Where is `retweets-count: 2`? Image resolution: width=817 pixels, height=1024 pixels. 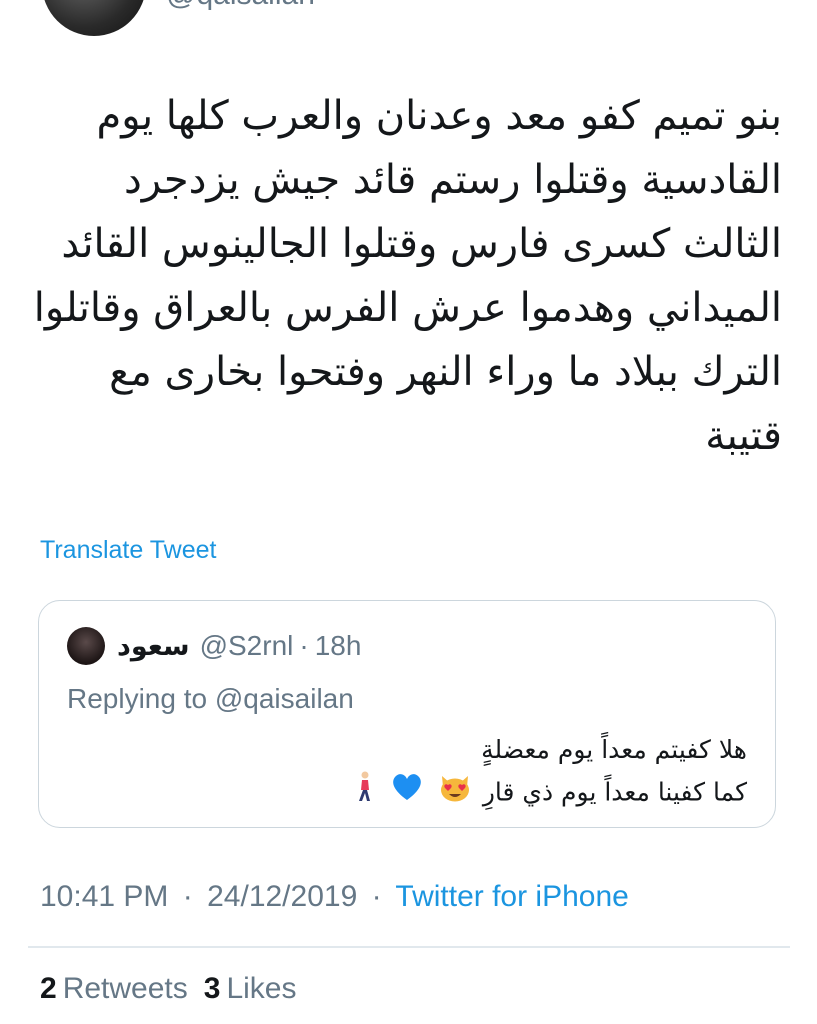 retweets-count: 2 is located at coordinates (48, 988).